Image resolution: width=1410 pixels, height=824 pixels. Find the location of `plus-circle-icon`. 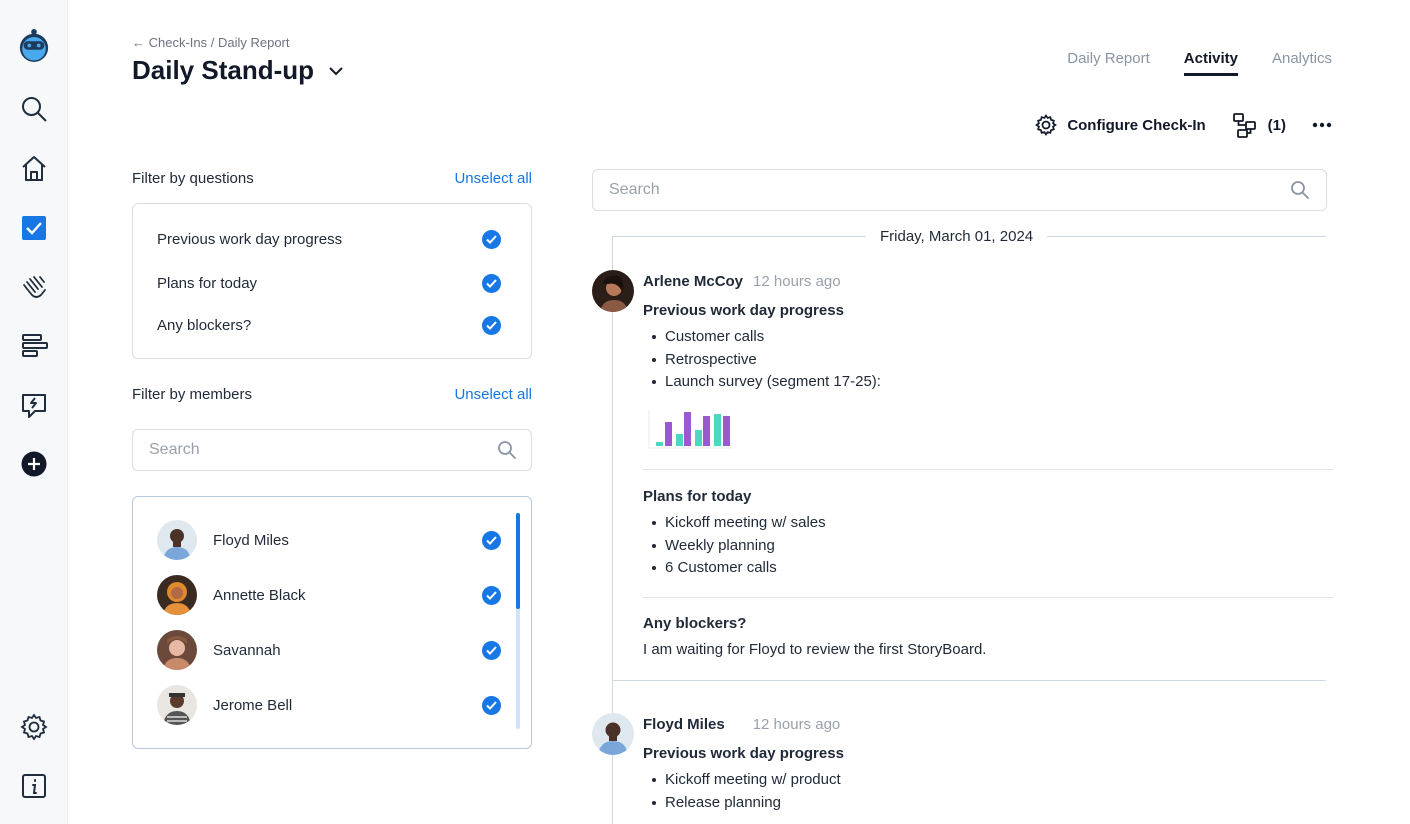

plus-circle-icon is located at coordinates (34, 464).